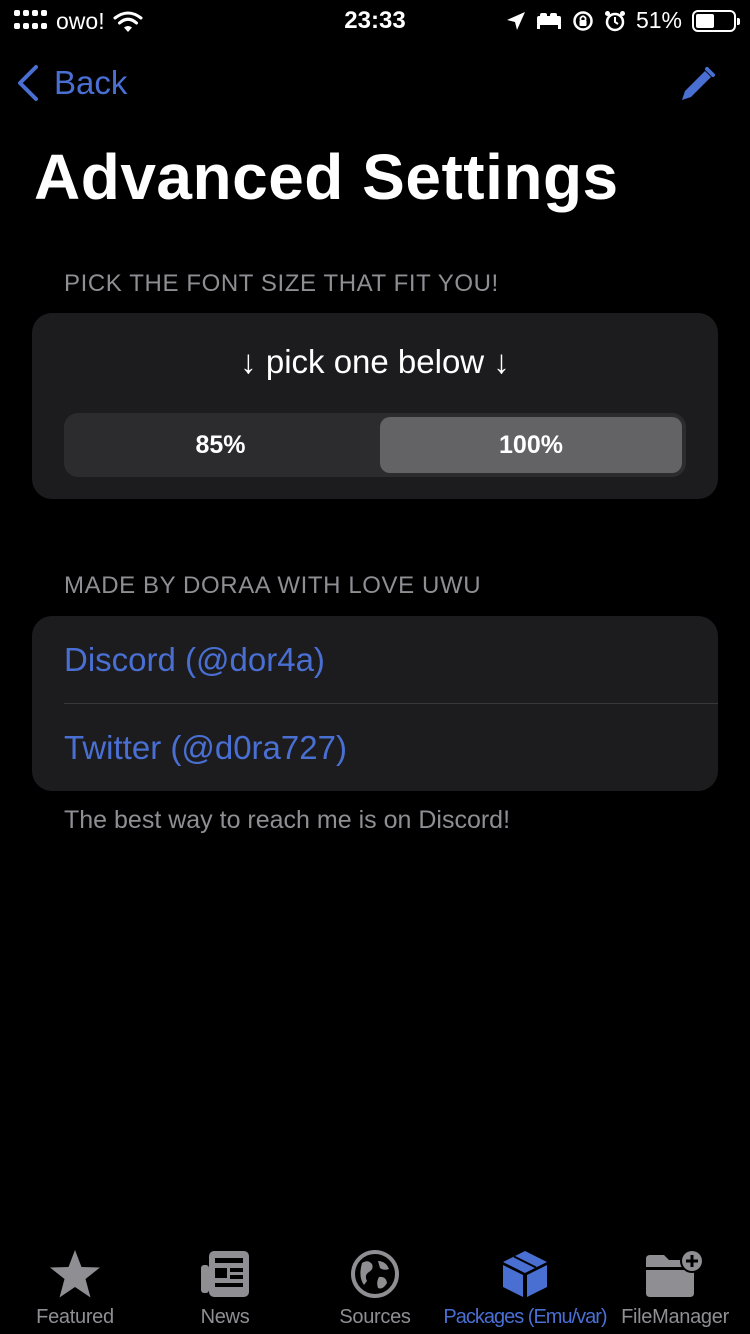  What do you see at coordinates (525, 1317) in the screenshot?
I see `tab-packages-label: Packages (Emu/var)` at bounding box center [525, 1317].